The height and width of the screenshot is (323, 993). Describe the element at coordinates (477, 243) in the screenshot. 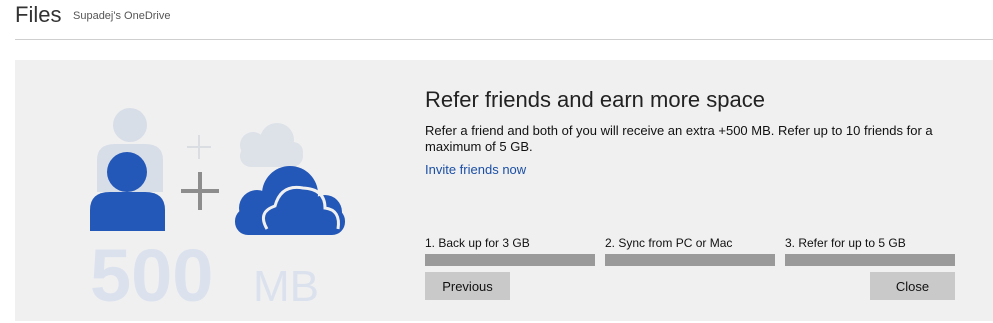

I see `step-label: 1. Back up for 3 GB` at that location.